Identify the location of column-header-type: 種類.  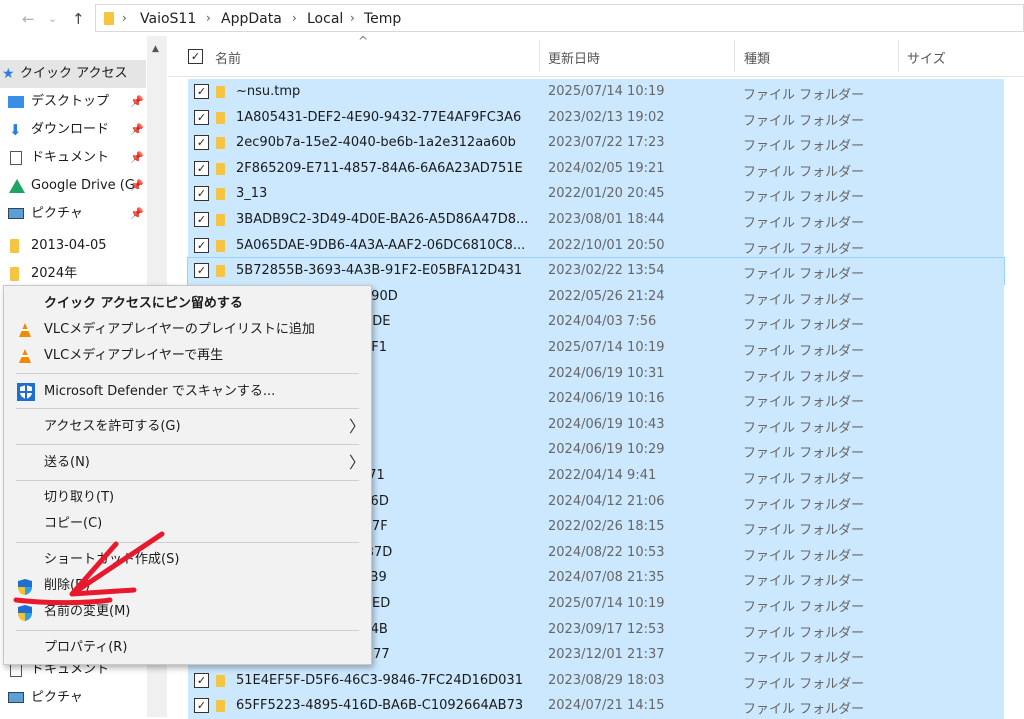
(757, 57).